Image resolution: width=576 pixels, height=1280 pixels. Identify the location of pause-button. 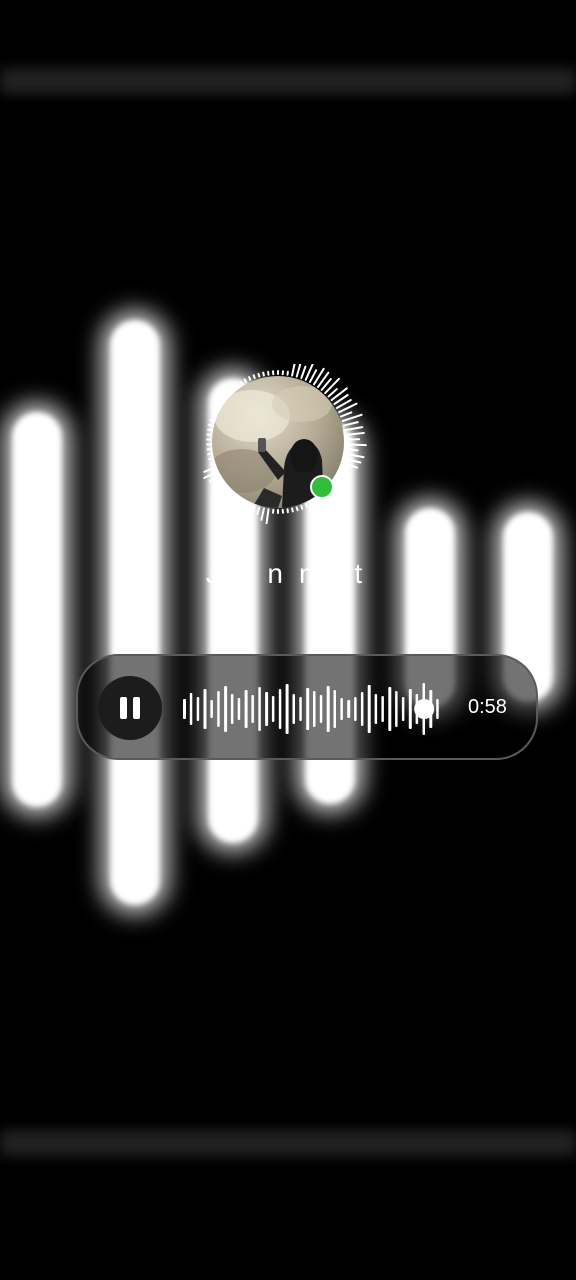
(130, 708).